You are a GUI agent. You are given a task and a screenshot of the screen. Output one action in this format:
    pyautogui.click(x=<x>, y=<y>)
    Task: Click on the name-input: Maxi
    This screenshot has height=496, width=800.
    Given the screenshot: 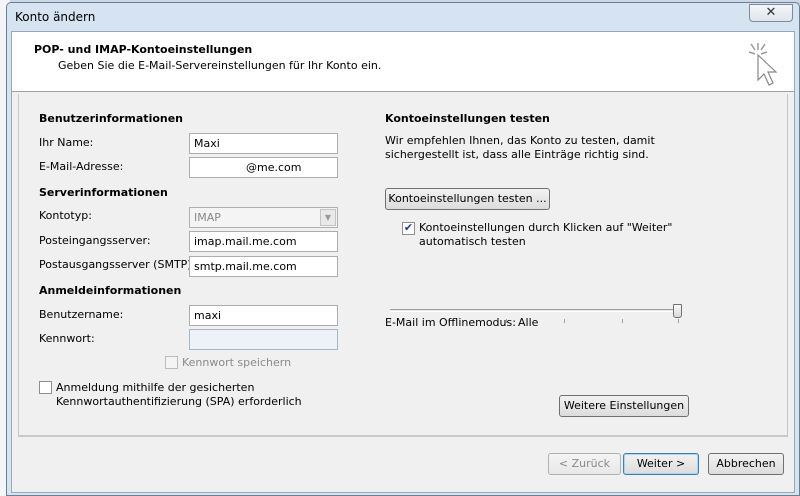 What is the action you would take?
    pyautogui.click(x=263, y=143)
    